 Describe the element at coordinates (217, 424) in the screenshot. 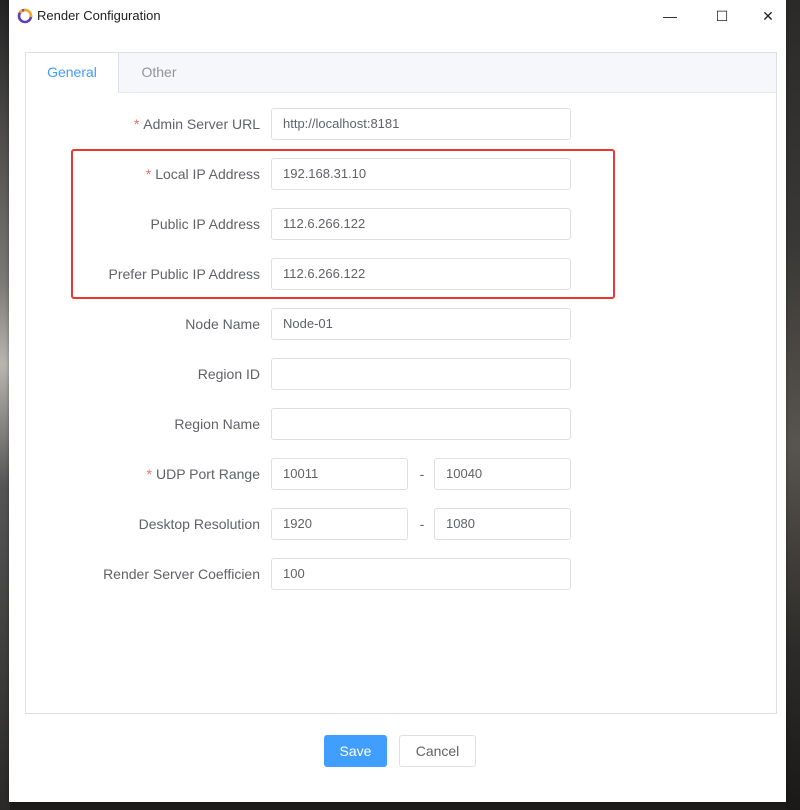

I see `region-name-label: Region Name` at that location.